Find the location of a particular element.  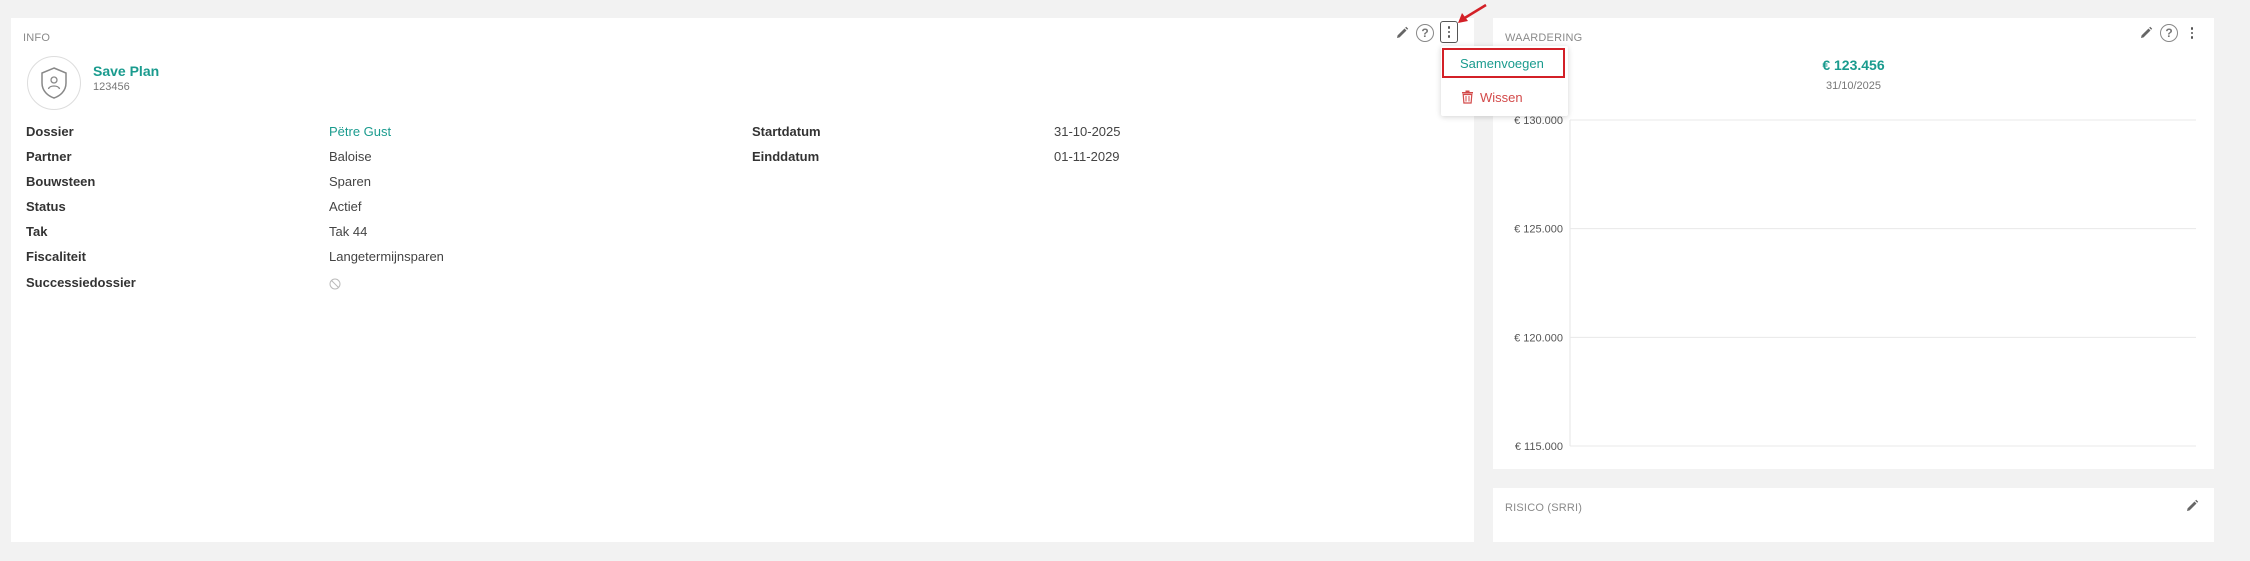

einddatum-label: Einddatum is located at coordinates (786, 156).